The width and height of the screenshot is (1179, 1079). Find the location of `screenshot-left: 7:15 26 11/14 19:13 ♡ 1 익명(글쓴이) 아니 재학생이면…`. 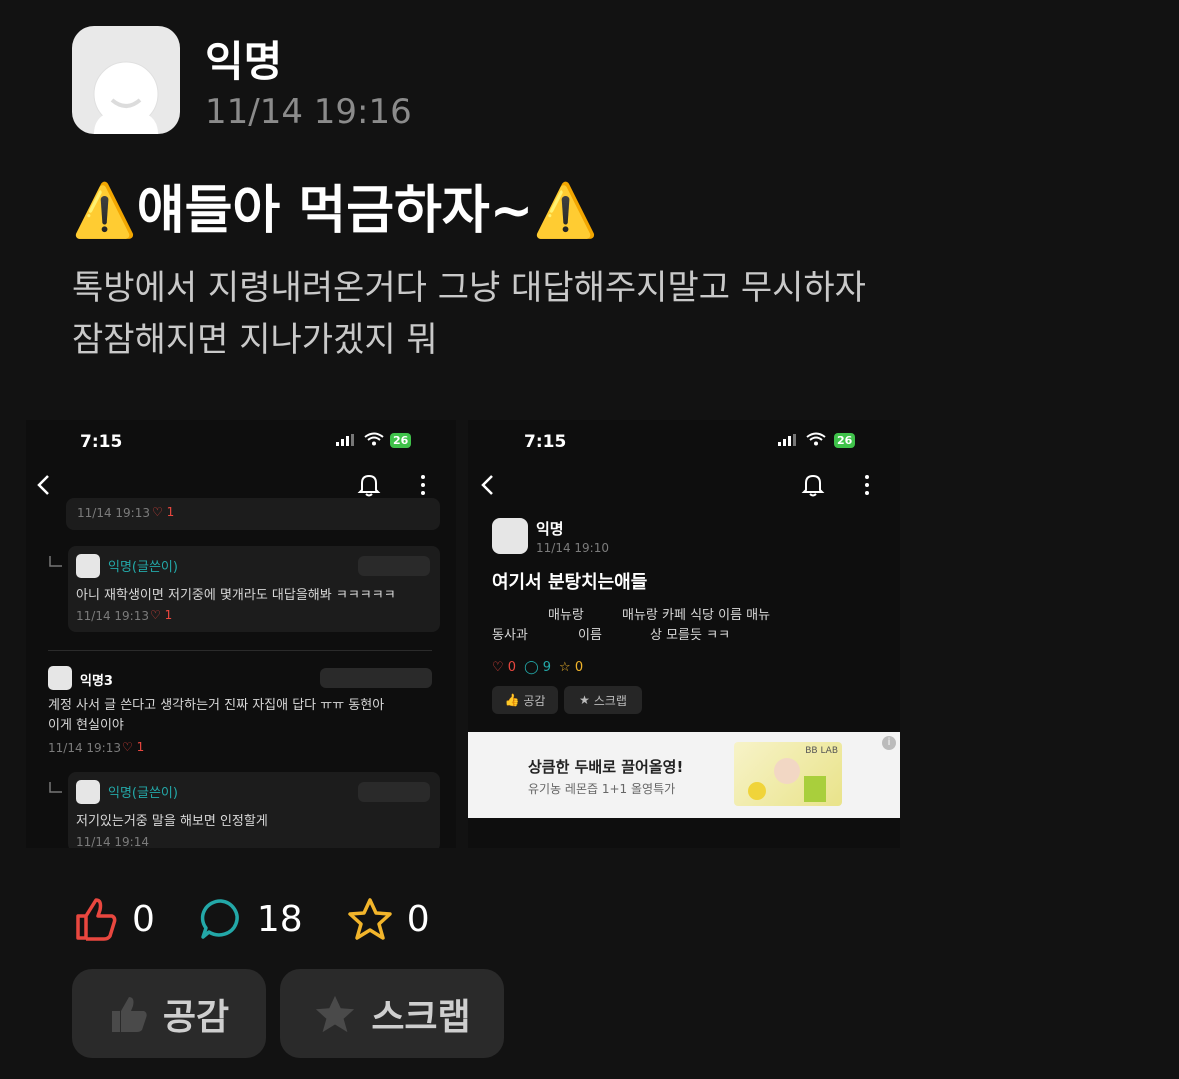

screenshot-left: 7:15 26 11/14 19:13 ♡ 1 익명(글쓴이) 아니 재학생이면… is located at coordinates (241, 634).